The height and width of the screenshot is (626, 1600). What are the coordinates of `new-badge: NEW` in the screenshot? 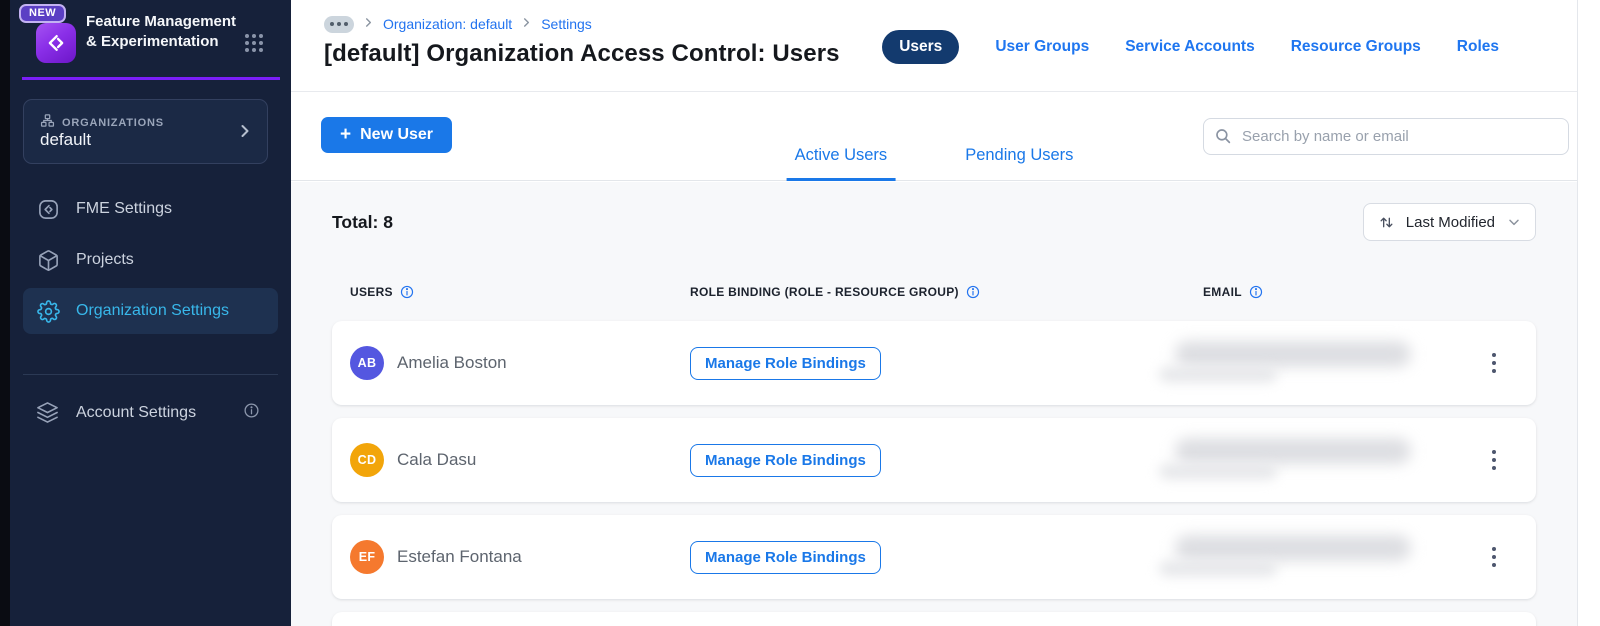 It's located at (43, 13).